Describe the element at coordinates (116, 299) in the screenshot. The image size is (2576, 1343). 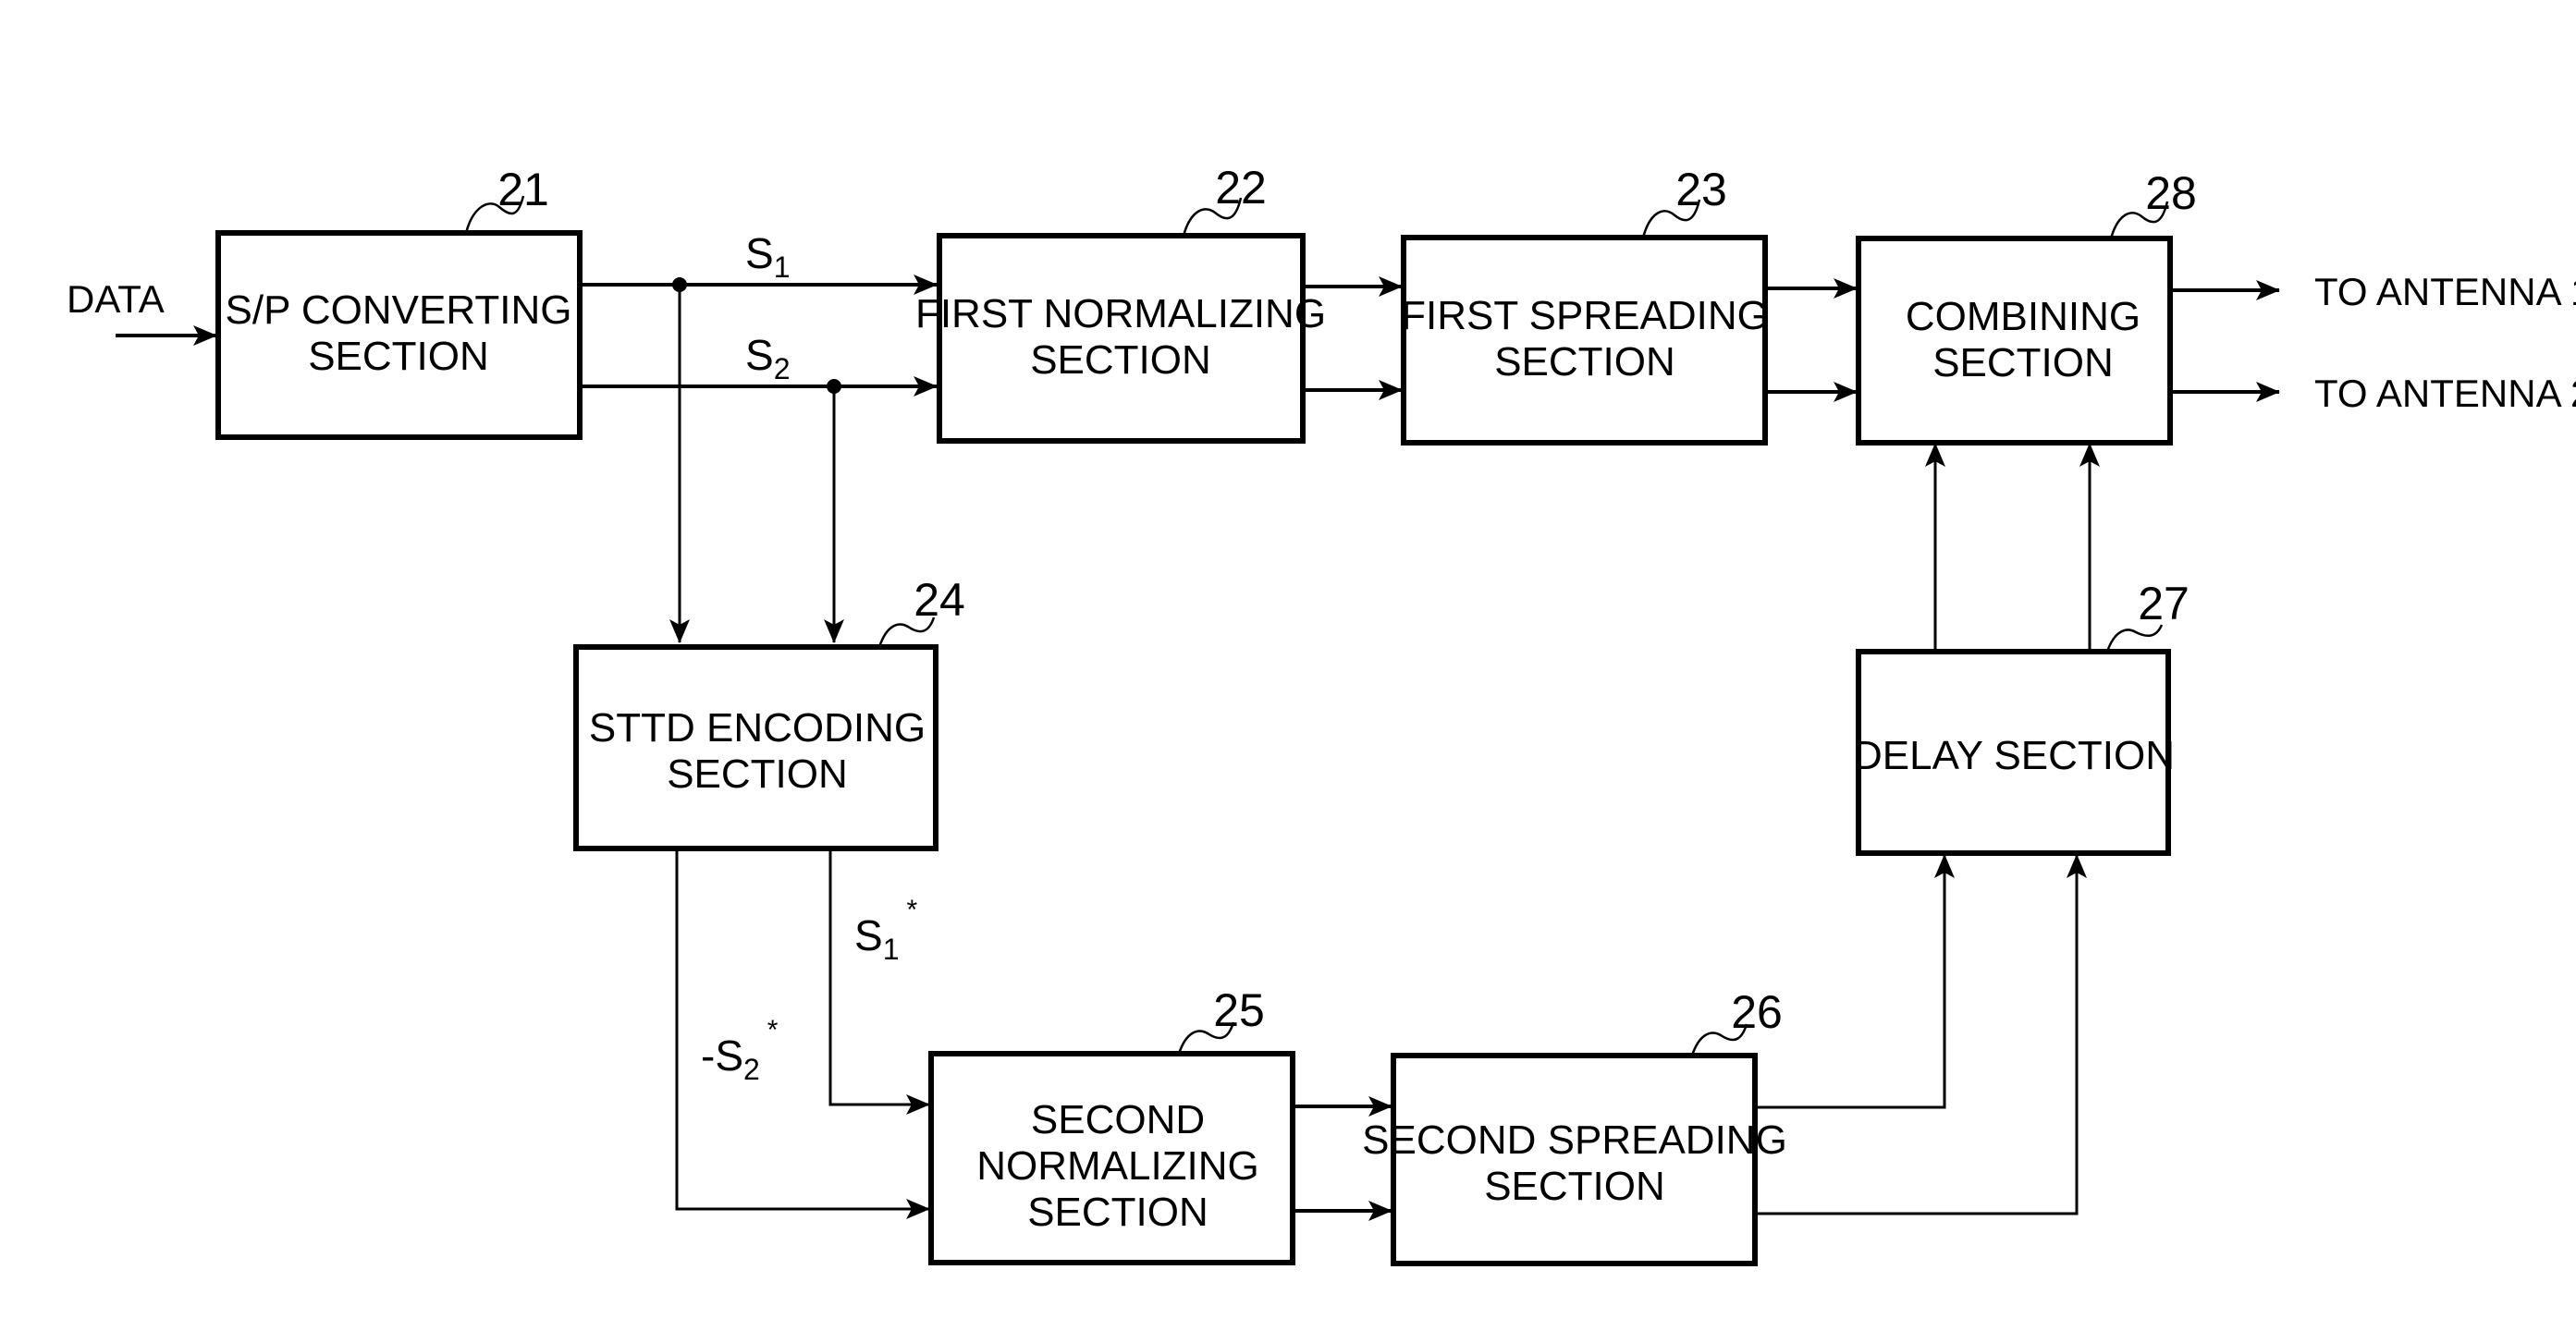
I see `data-input-label: DATA` at that location.